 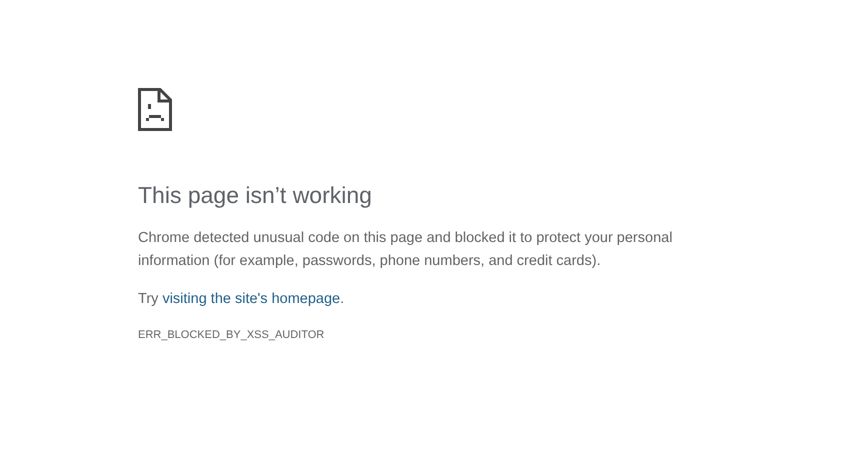 What do you see at coordinates (231, 335) in the screenshot?
I see `error-code: ERR_BLOCKED_BY_XSS_AUDITOR` at bounding box center [231, 335].